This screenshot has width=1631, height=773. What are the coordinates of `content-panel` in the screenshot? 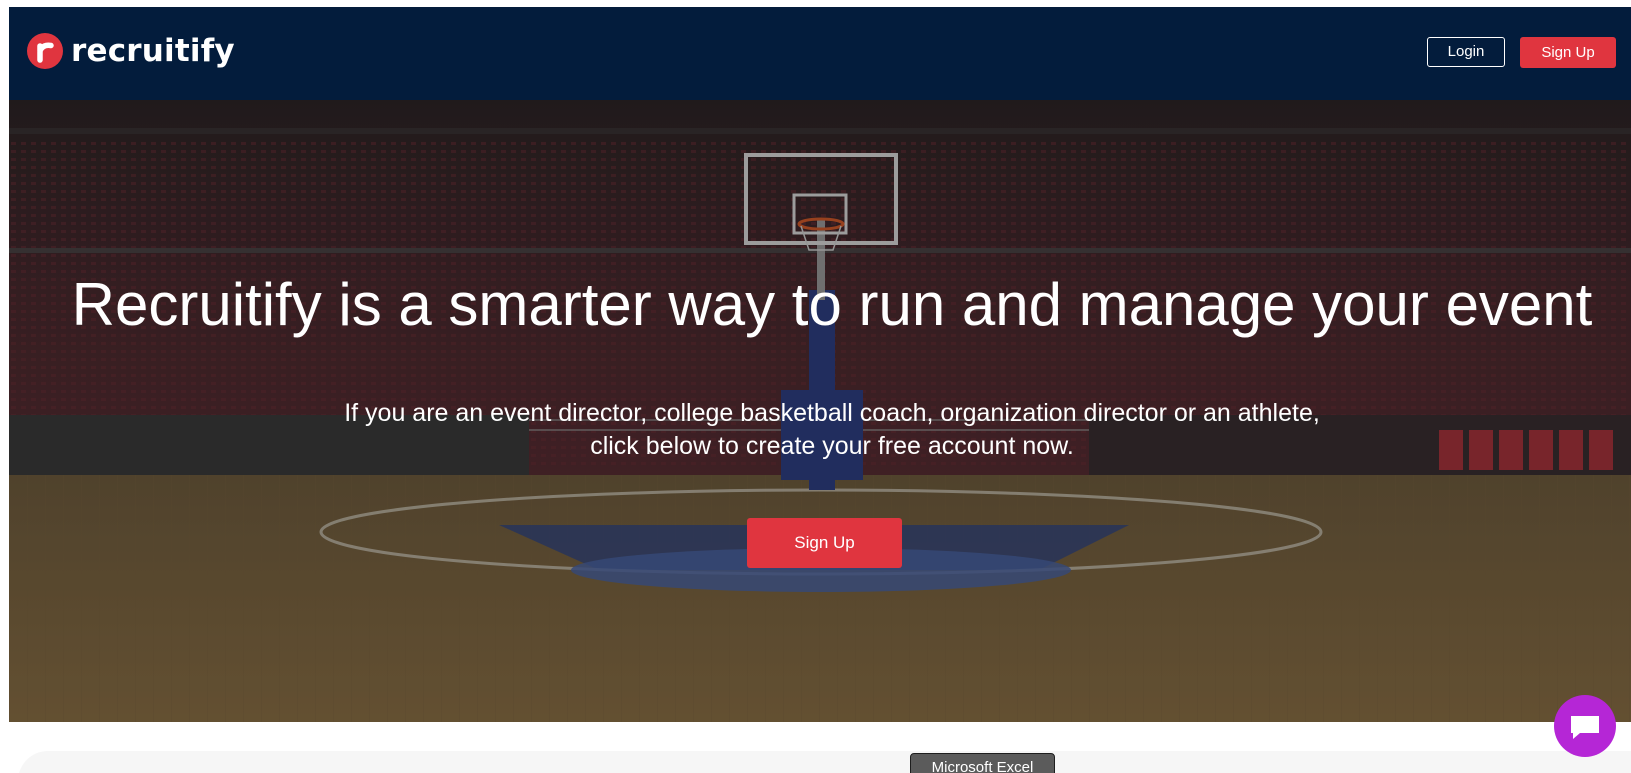 It's located at (824, 762).